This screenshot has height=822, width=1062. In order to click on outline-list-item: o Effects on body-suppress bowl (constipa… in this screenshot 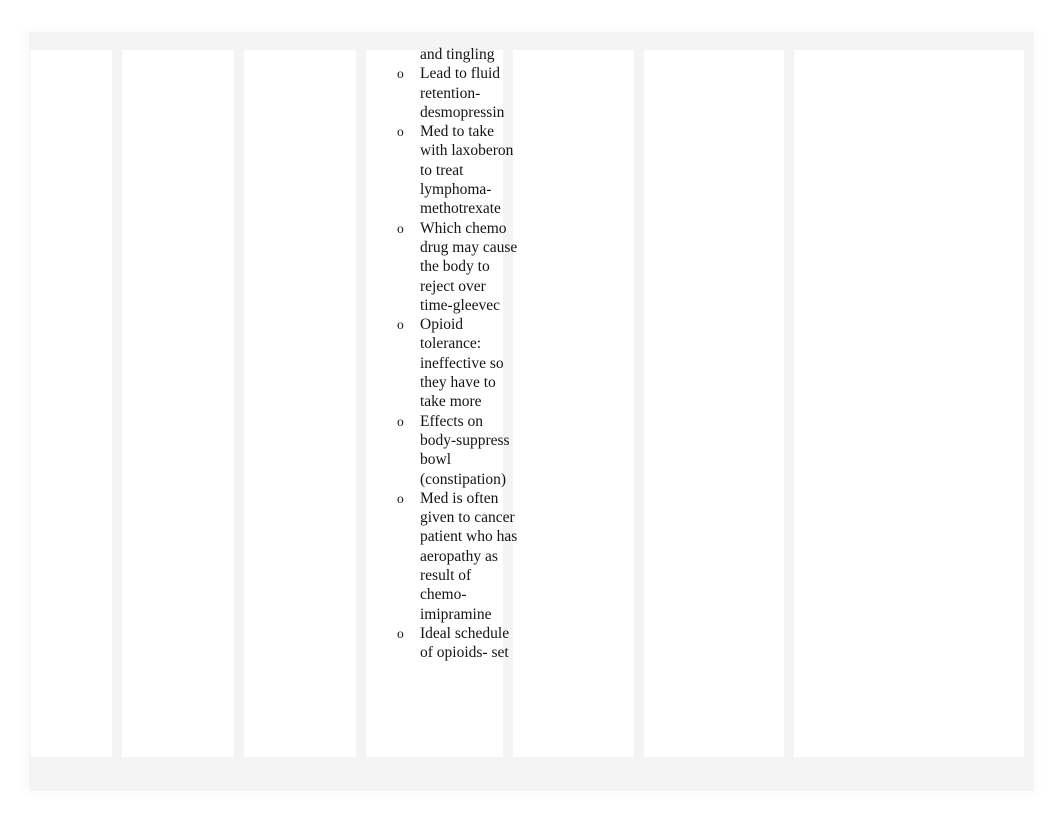, I will do `click(451, 450)`.